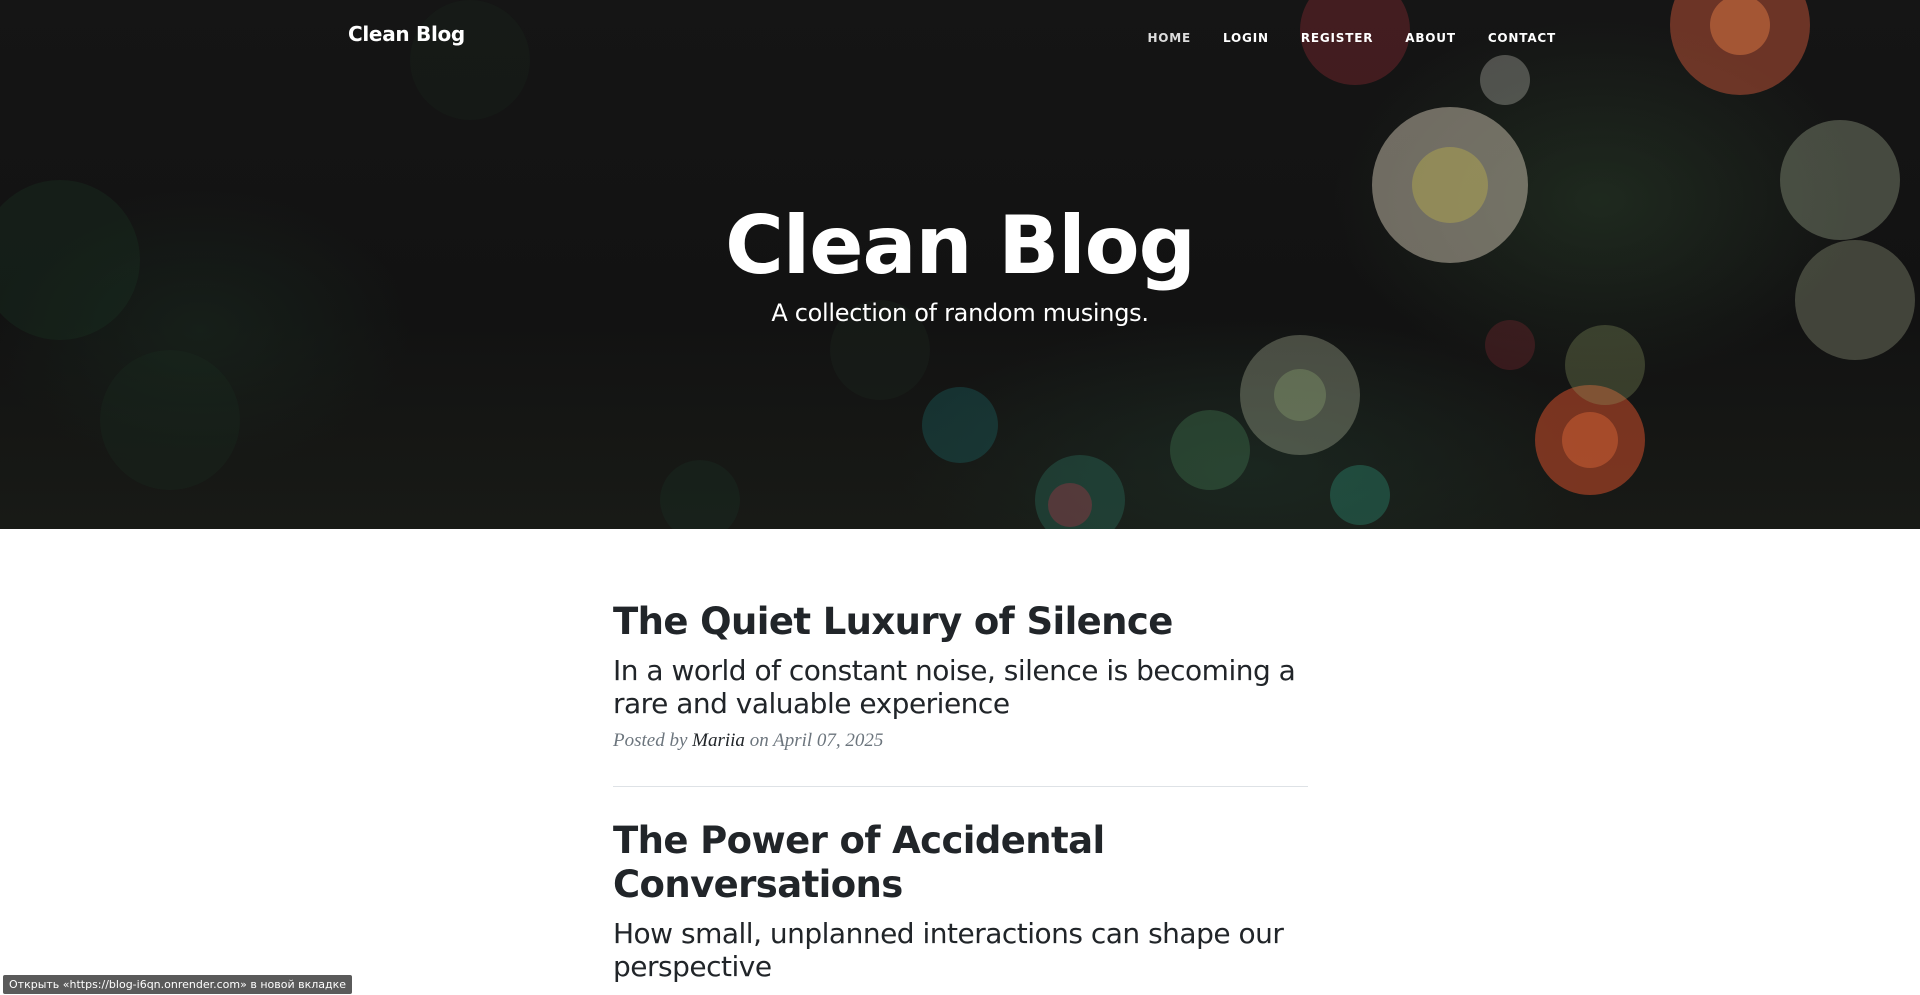 This screenshot has height=995, width=1920. I want to click on post-meta-on: on, so click(759, 740).